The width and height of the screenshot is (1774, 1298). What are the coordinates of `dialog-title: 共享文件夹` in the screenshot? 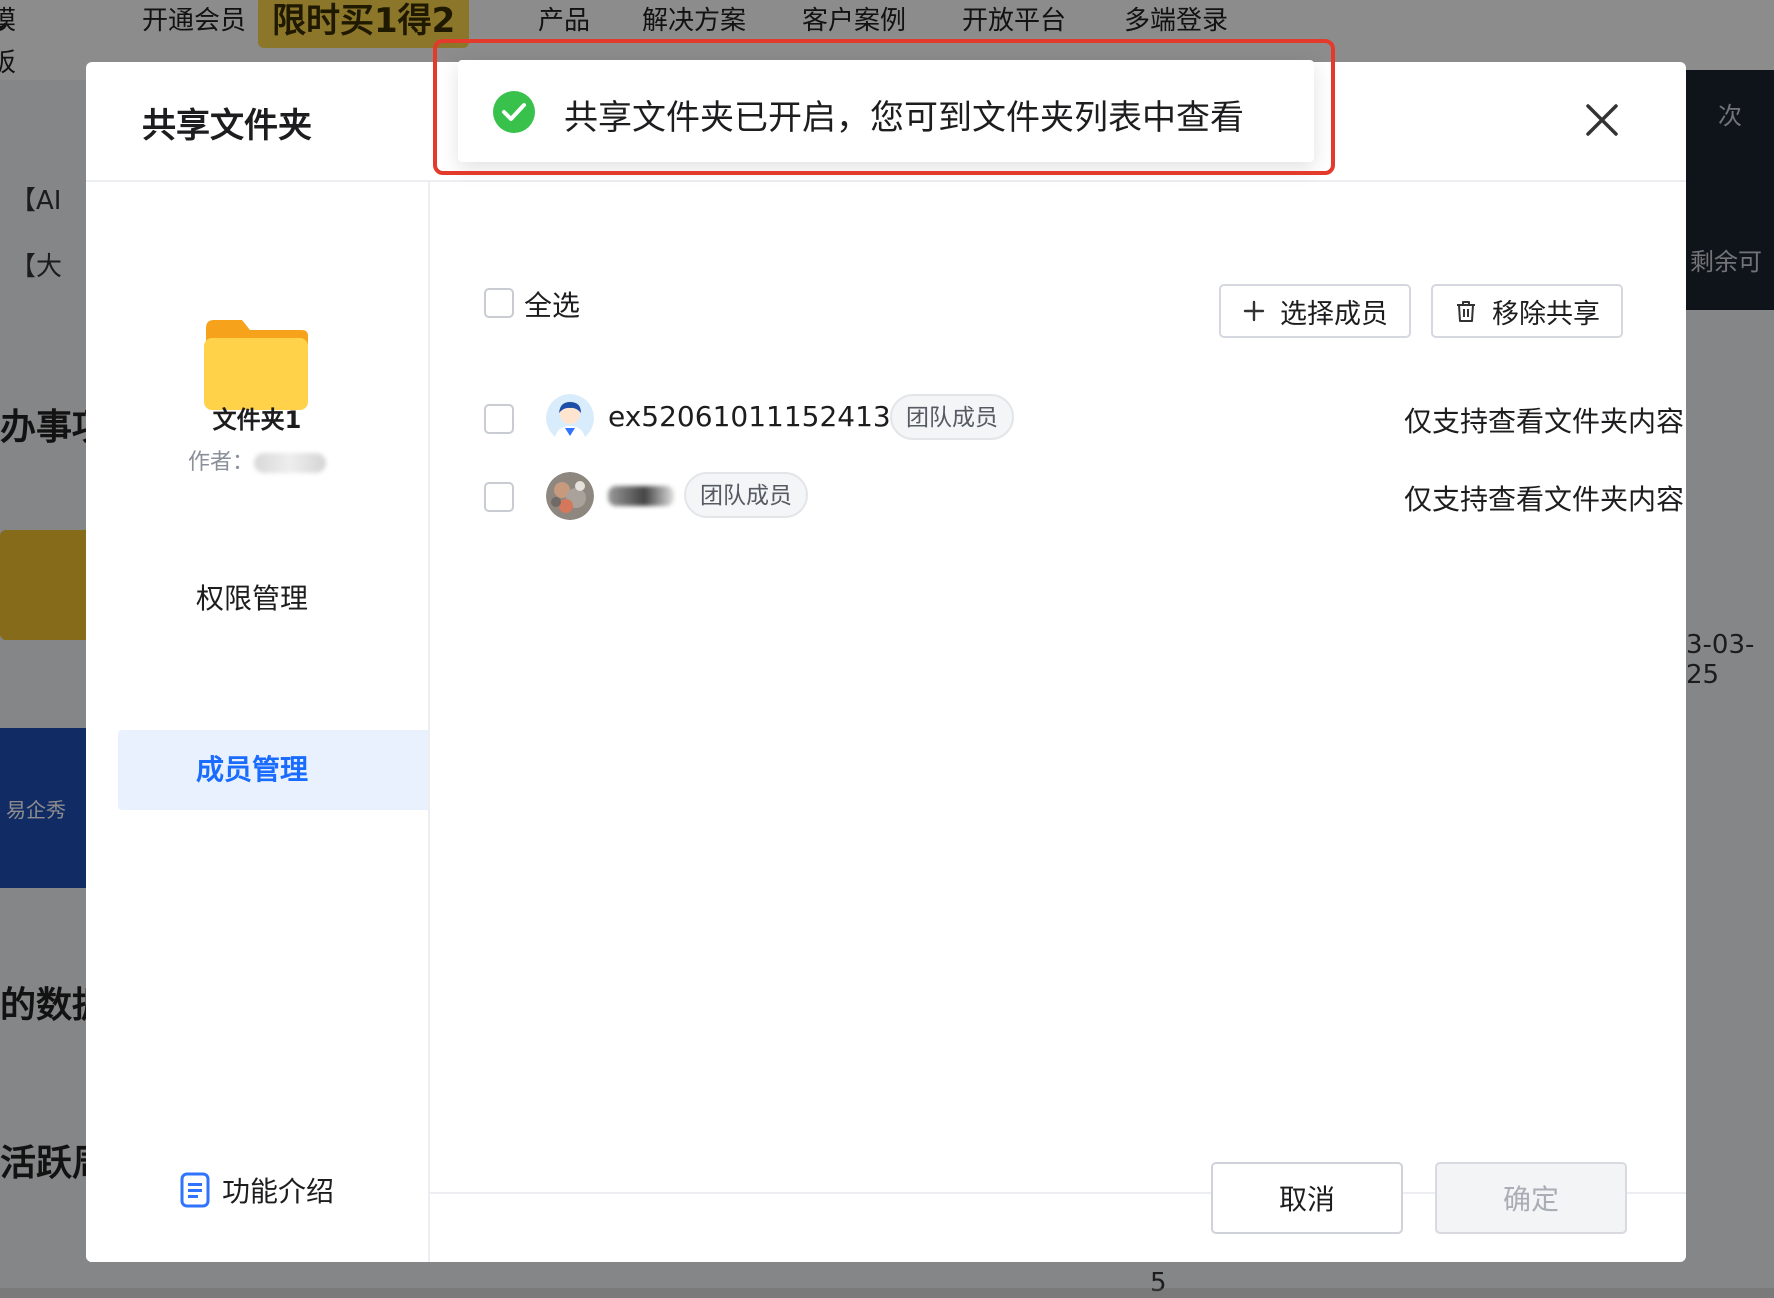 It's located at (227, 126).